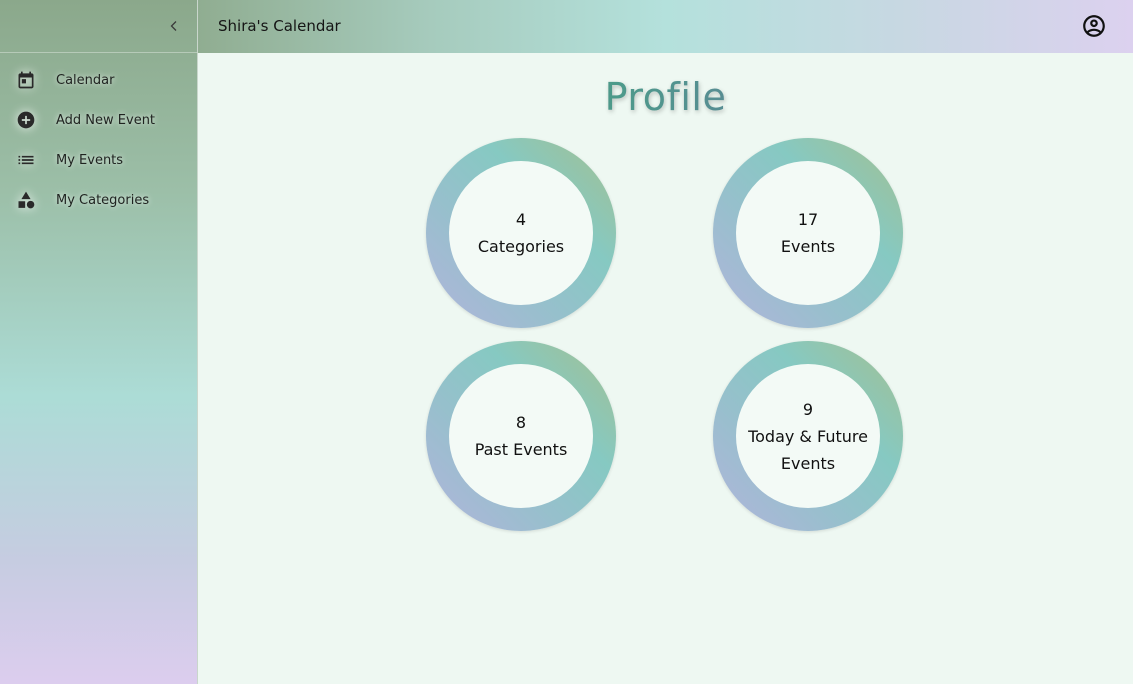 This screenshot has height=684, width=1133. Describe the element at coordinates (26, 120) in the screenshot. I see `add-circle-icon` at that location.